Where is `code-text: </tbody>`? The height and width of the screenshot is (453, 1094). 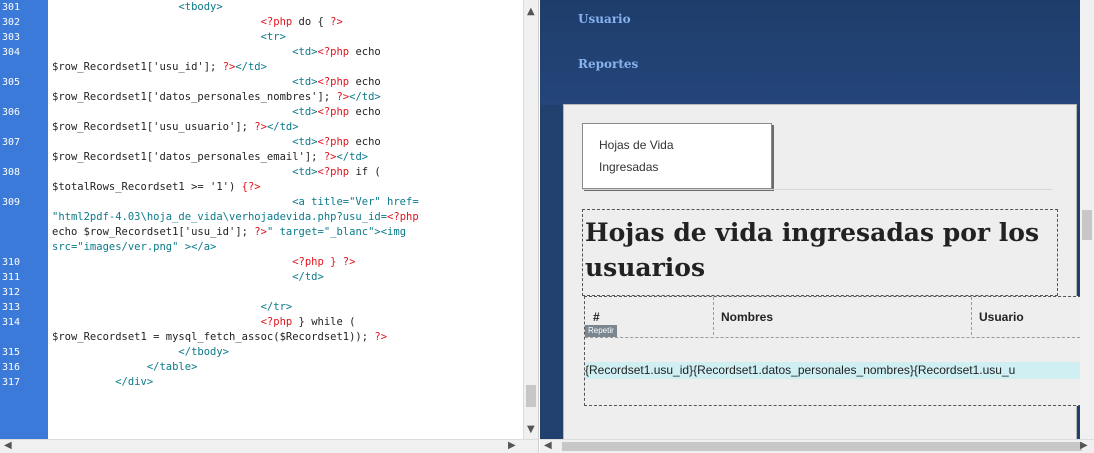
code-text: </tbody> is located at coordinates (141, 352).